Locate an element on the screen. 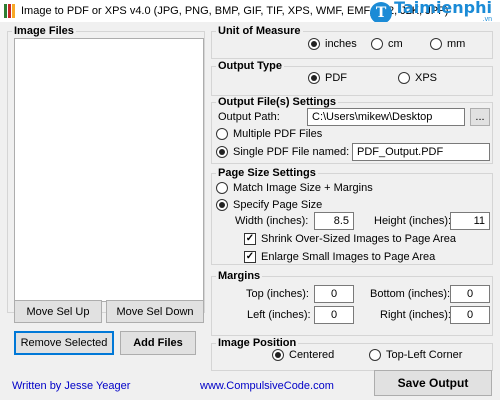 Image resolution: width=500 pixels, height=400 pixels. website-link: www.CompulsiveCode.com is located at coordinates (267, 386).